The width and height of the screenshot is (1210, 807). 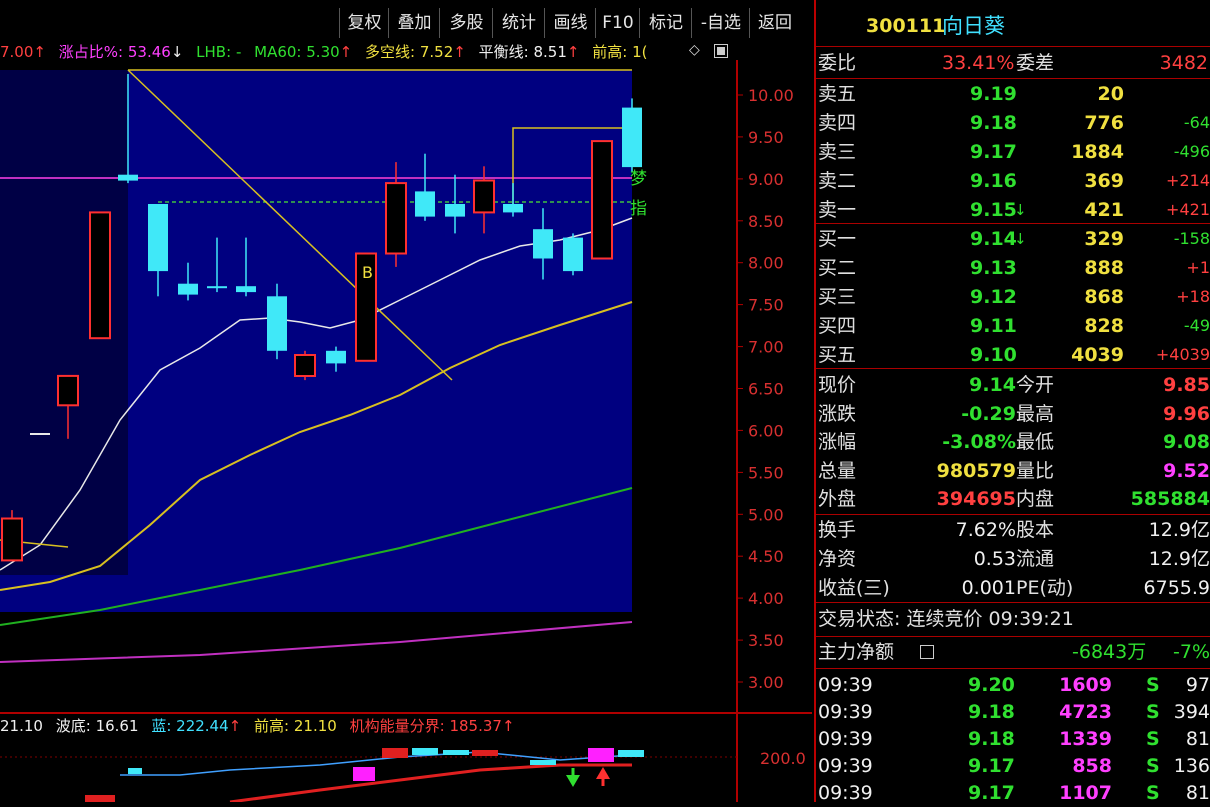 What do you see at coordinates (771, 95) in the screenshot?
I see `price-axis-label: 10.00` at bounding box center [771, 95].